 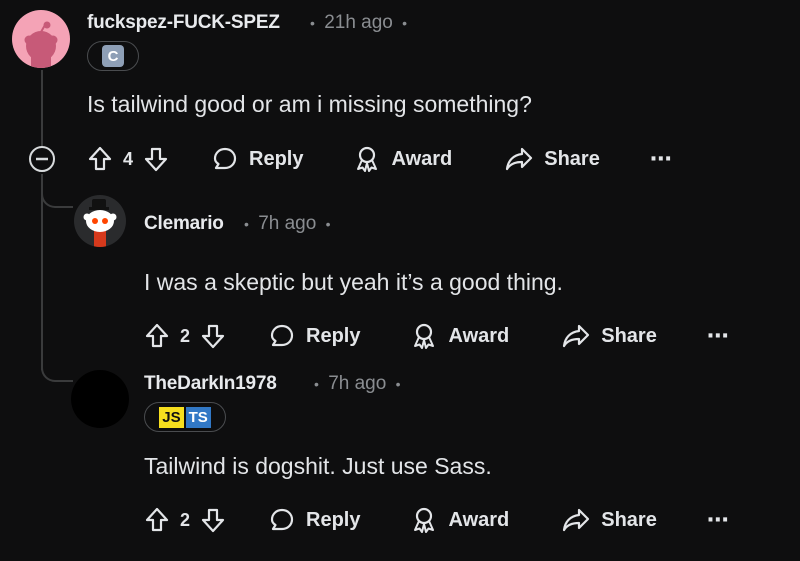 I want to click on c-language-icon: C, so click(x=113, y=56).